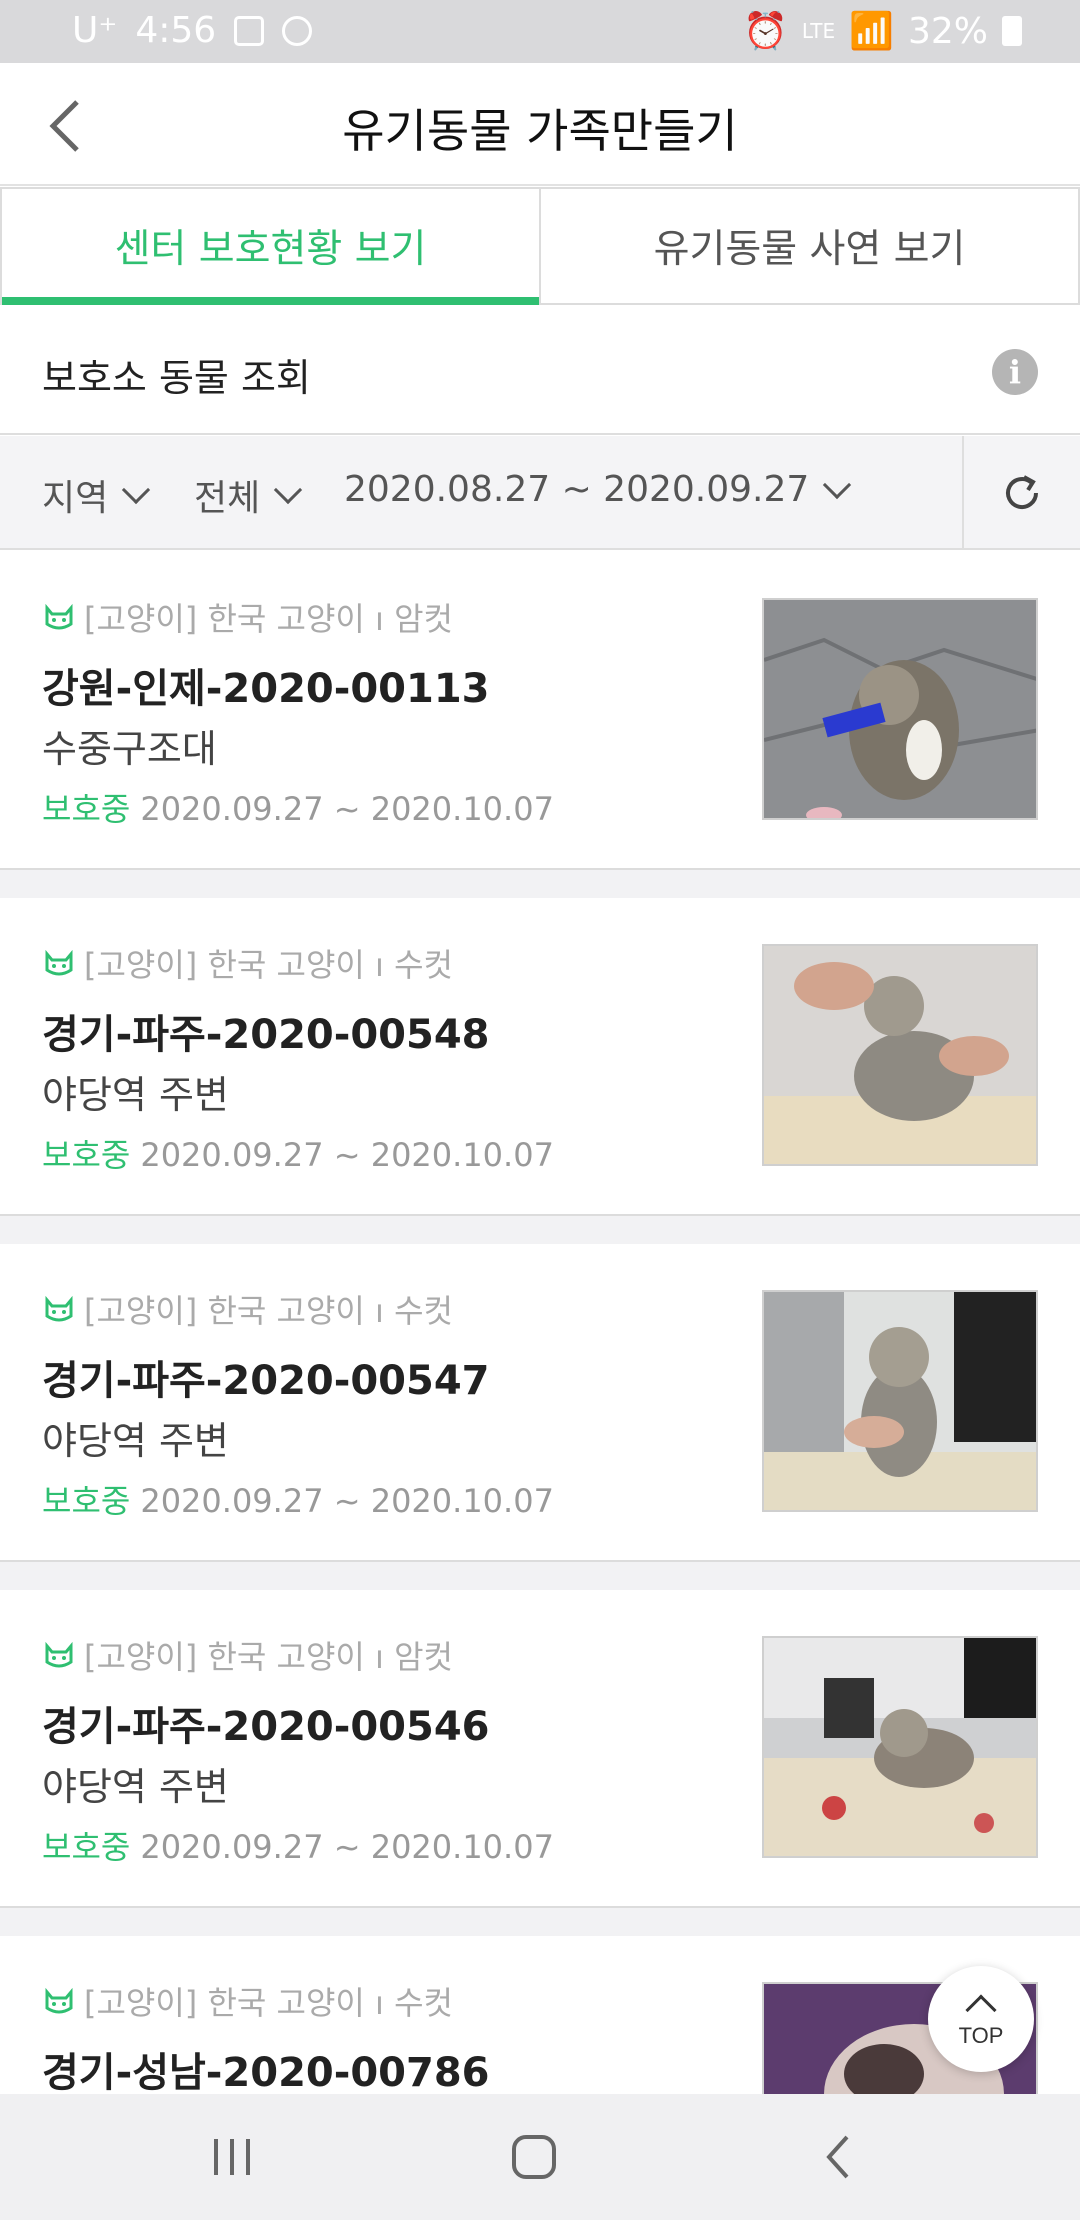 This screenshot has width=1080, height=2220. I want to click on filter-bar: 지역 전체 2020.08.27 ~ 2020.09.27, so click(540, 493).